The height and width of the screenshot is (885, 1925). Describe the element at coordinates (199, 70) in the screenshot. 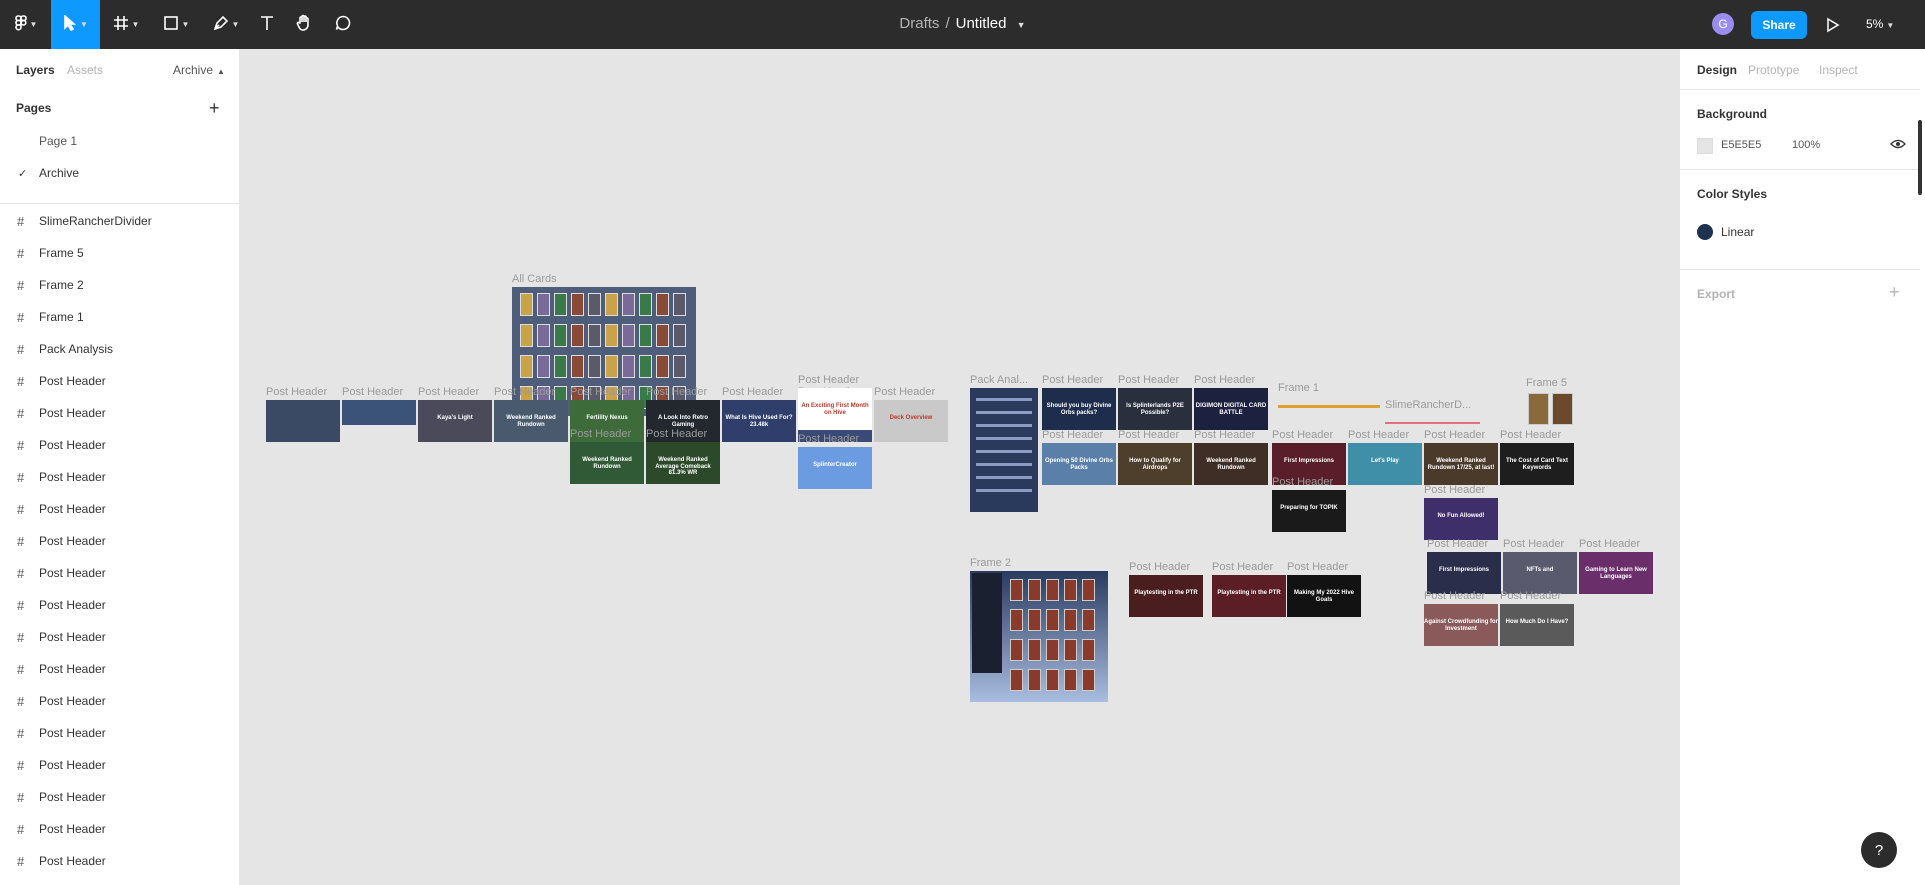

I see `page-selector: Archive ▲` at that location.